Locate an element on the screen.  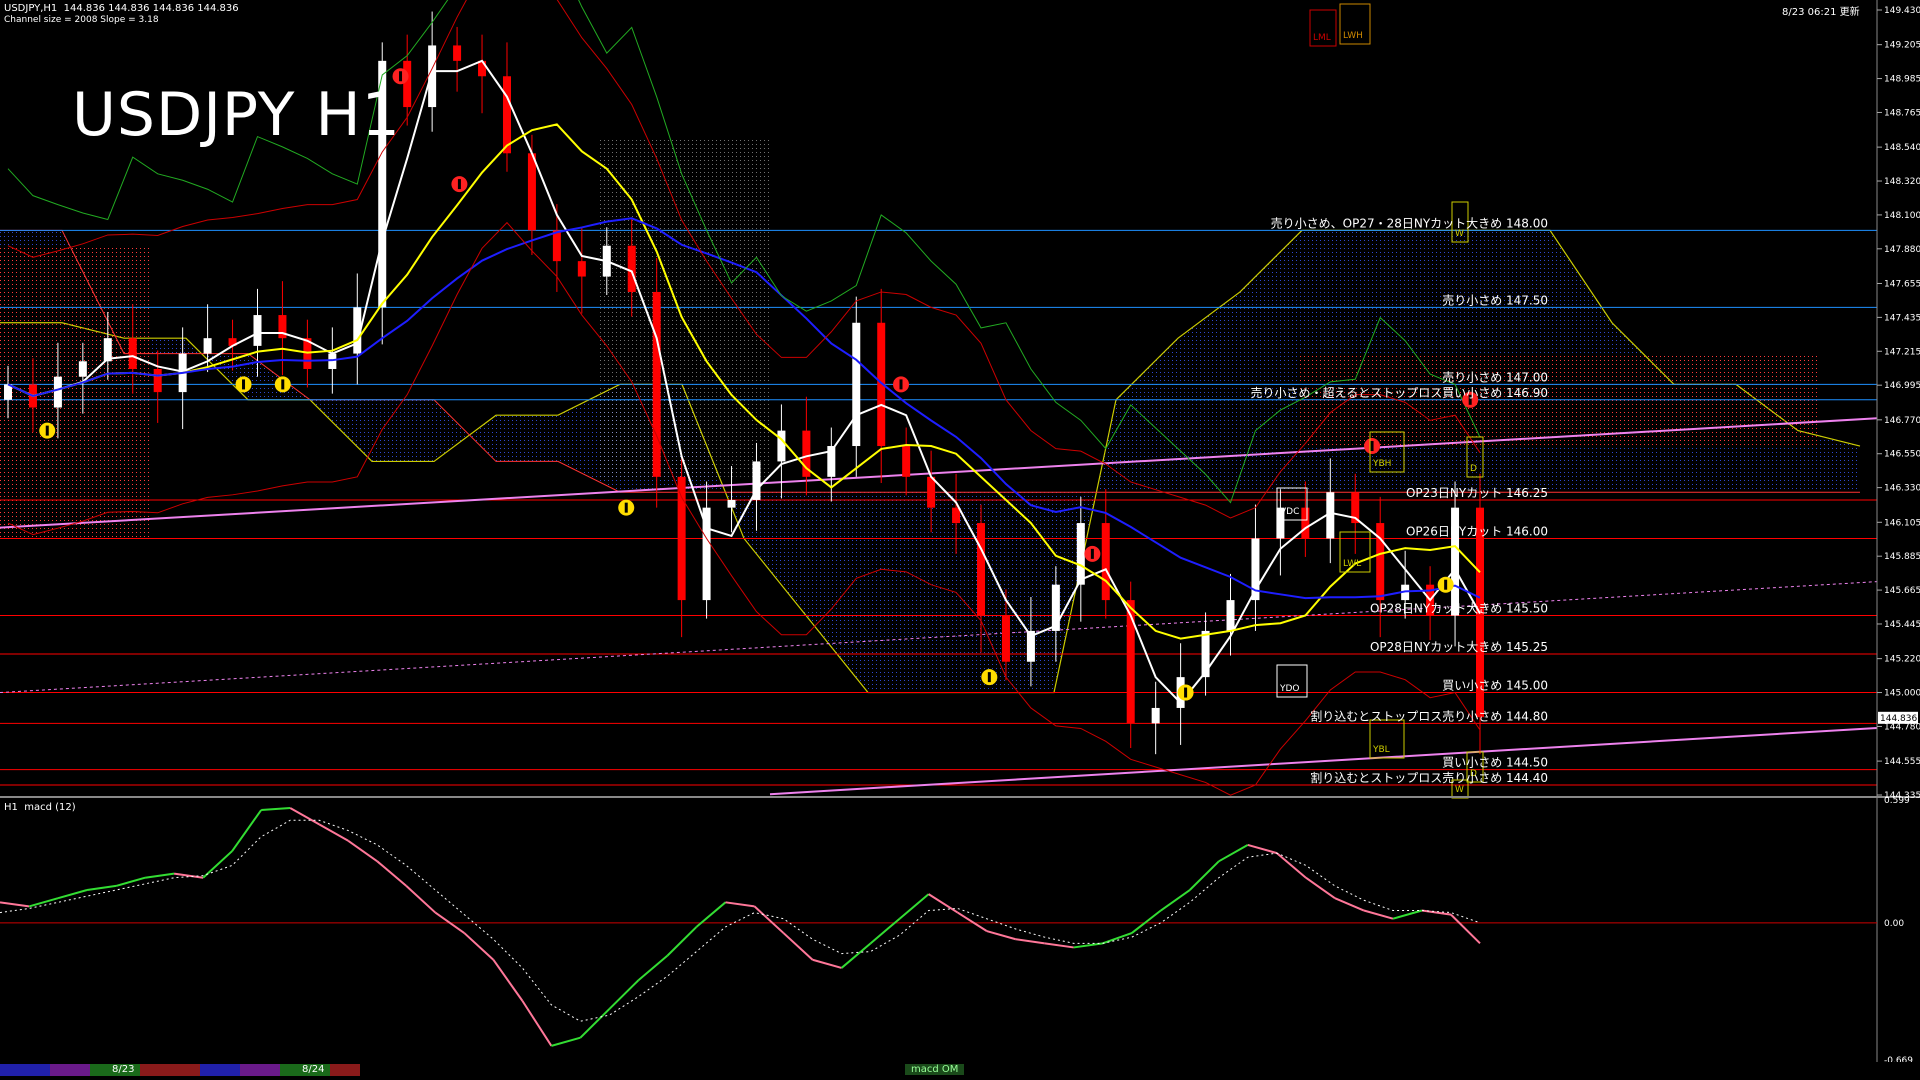
macd-signal is located at coordinates (740, 920).